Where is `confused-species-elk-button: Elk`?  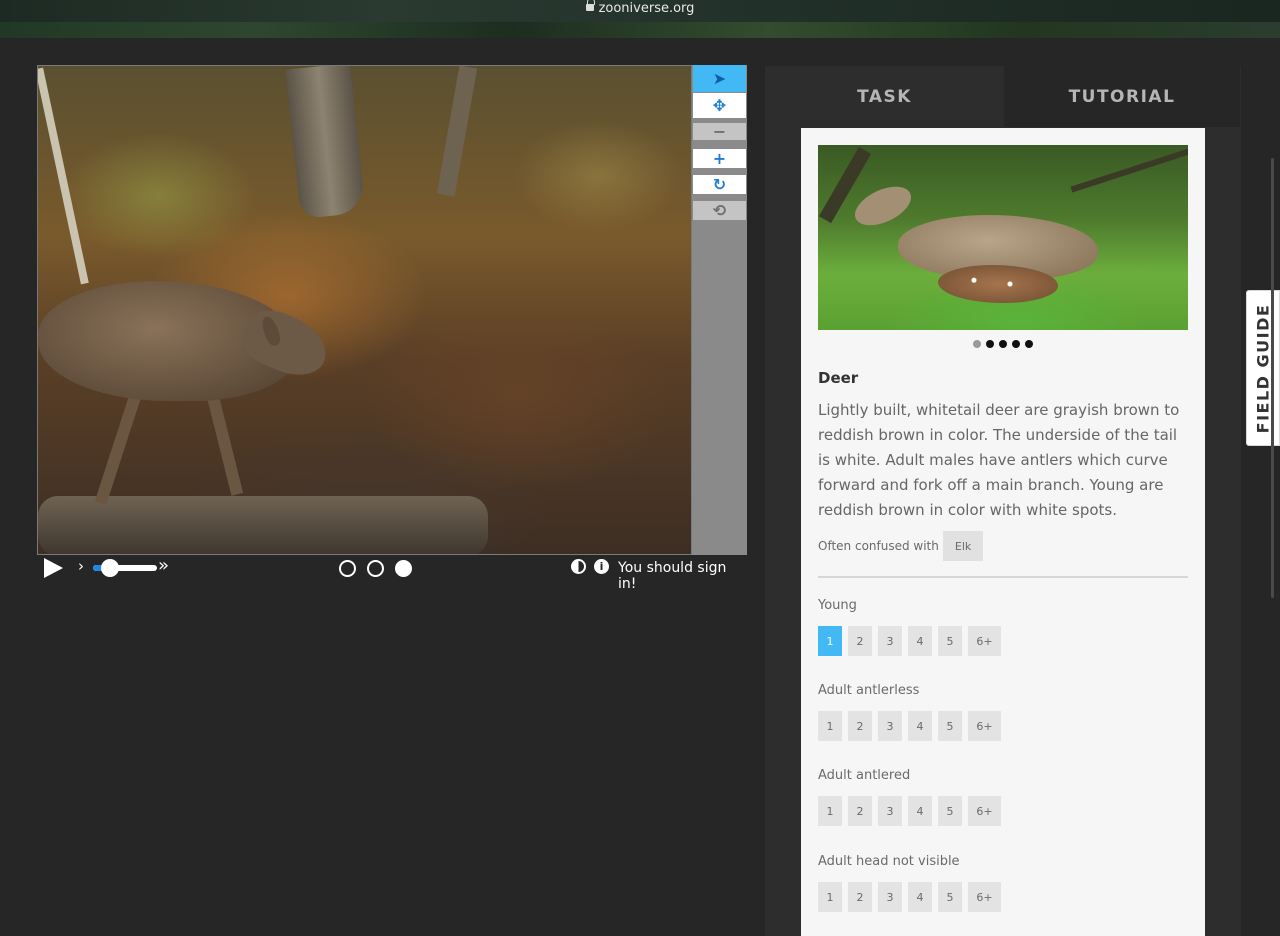 confused-species-elk-button: Elk is located at coordinates (963, 546).